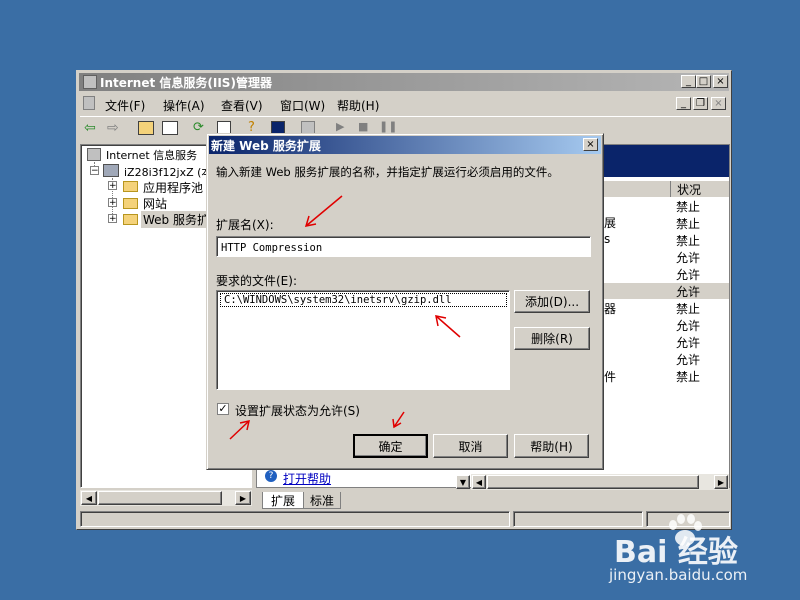  What do you see at coordinates (676, 552) in the screenshot?
I see `baidu-logo-text: Bai 经验` at bounding box center [676, 552].